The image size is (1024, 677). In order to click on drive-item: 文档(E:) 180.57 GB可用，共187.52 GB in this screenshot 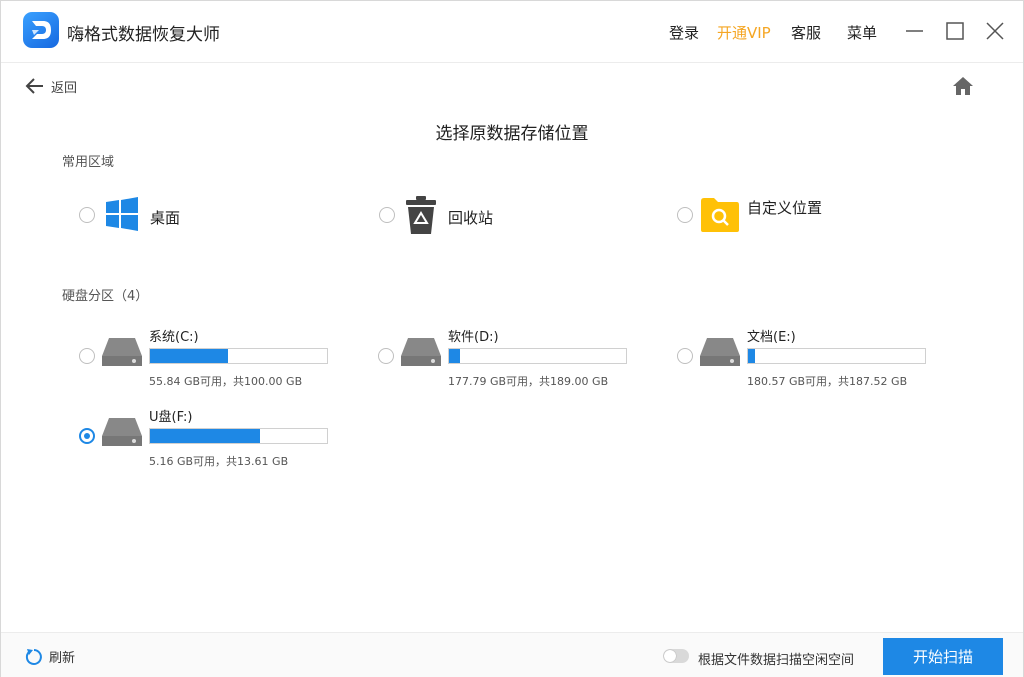, I will do `click(807, 361)`.